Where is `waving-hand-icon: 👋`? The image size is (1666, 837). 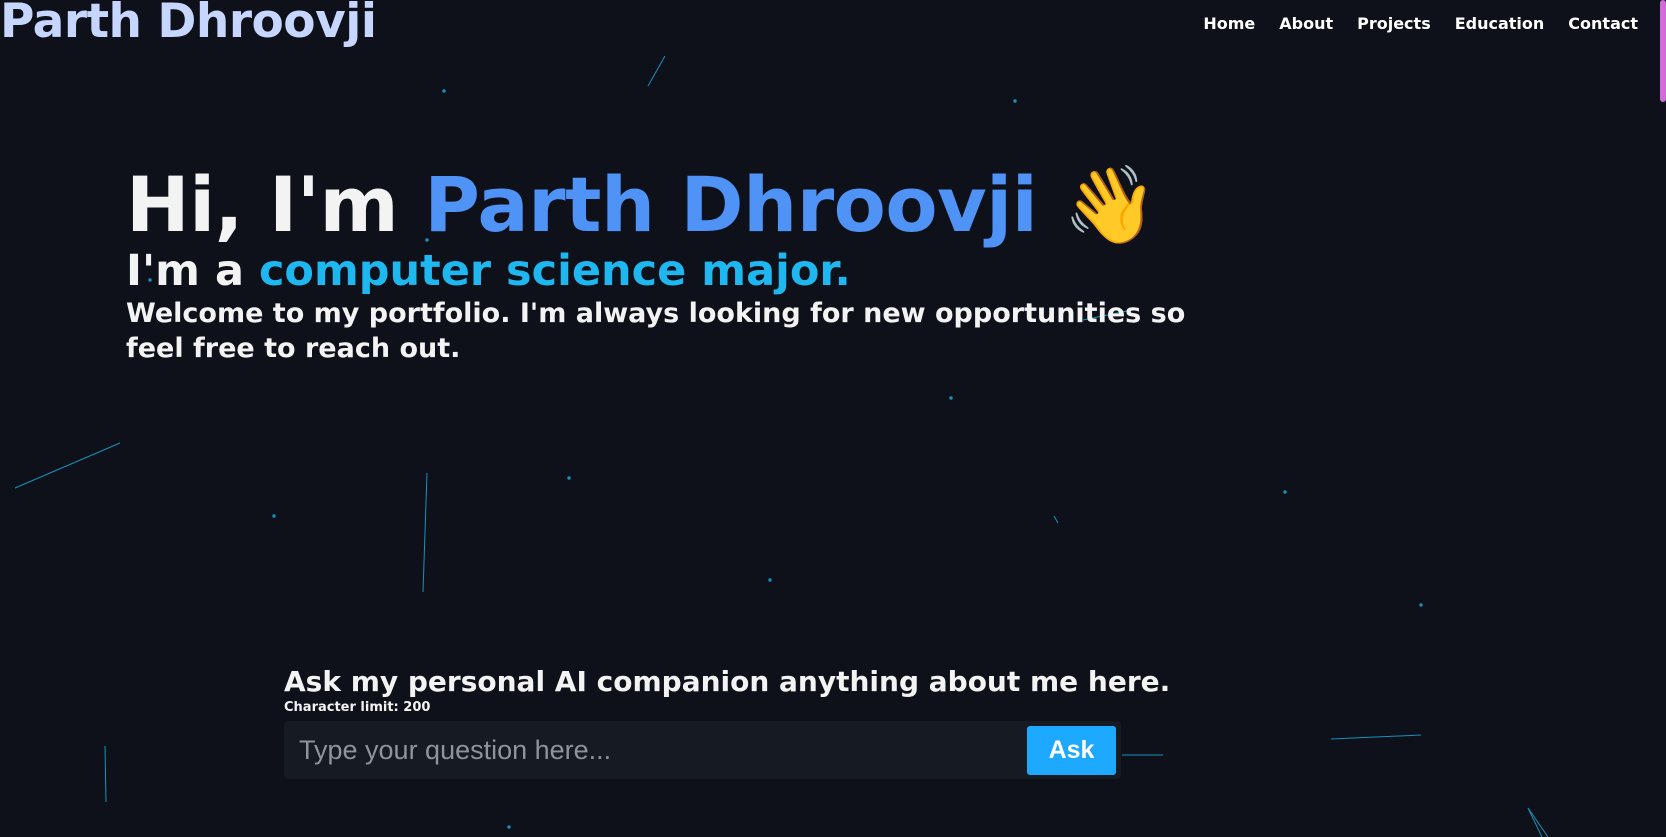
waving-hand-icon: 👋 is located at coordinates (1110, 204).